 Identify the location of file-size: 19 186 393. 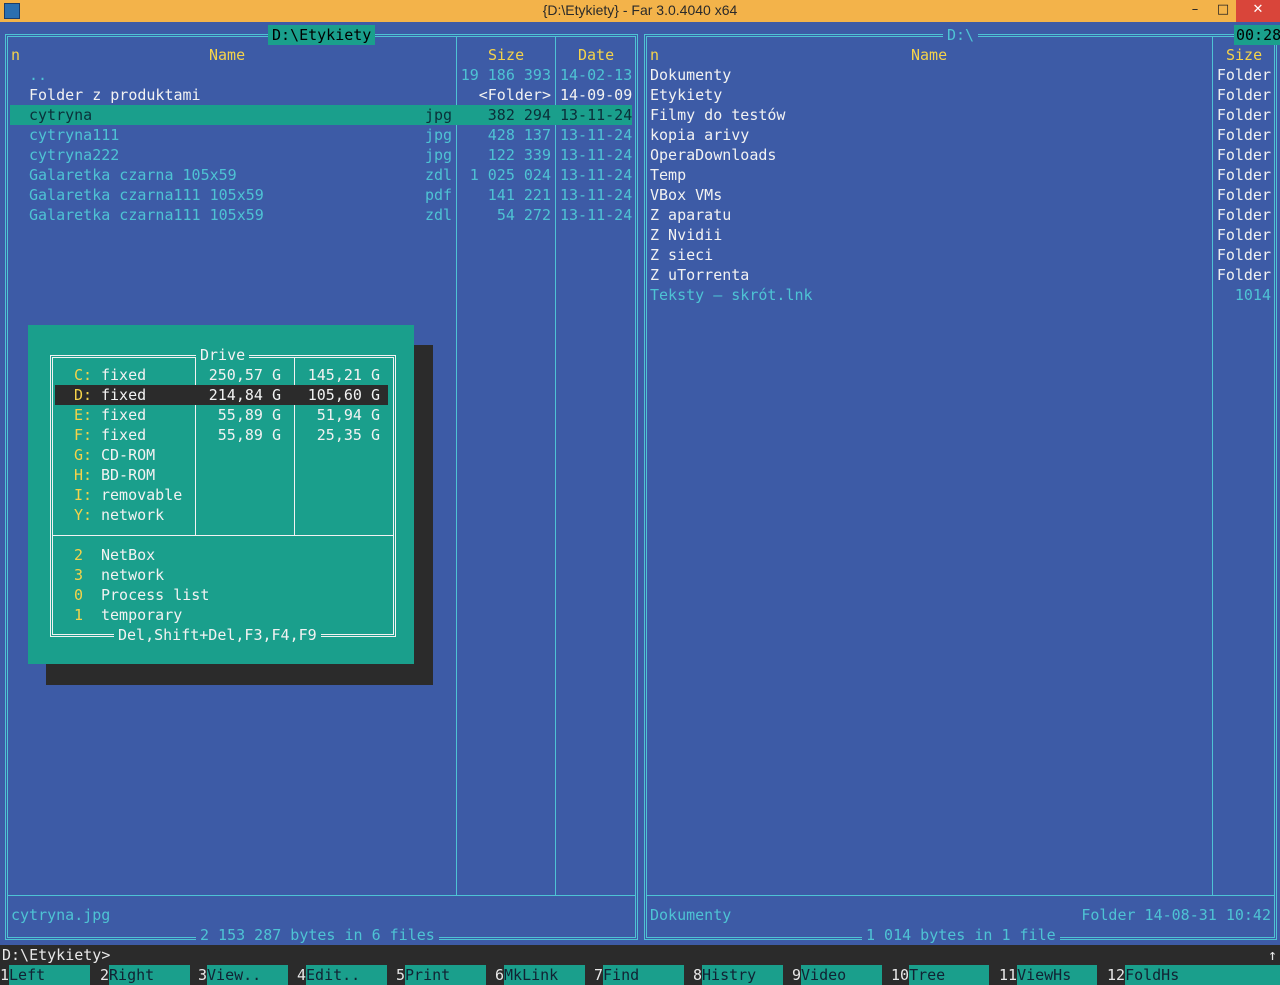
(505, 75).